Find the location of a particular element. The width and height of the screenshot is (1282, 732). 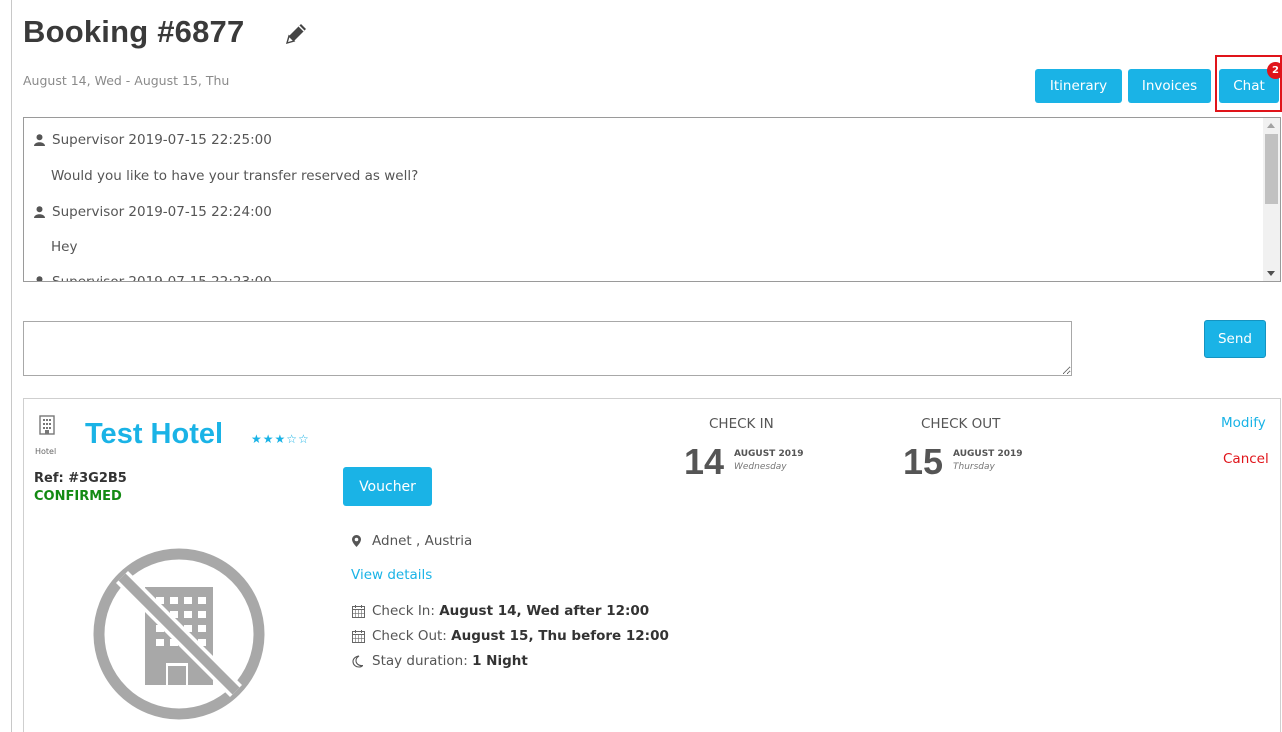

view-details-link: View details is located at coordinates (391, 575).